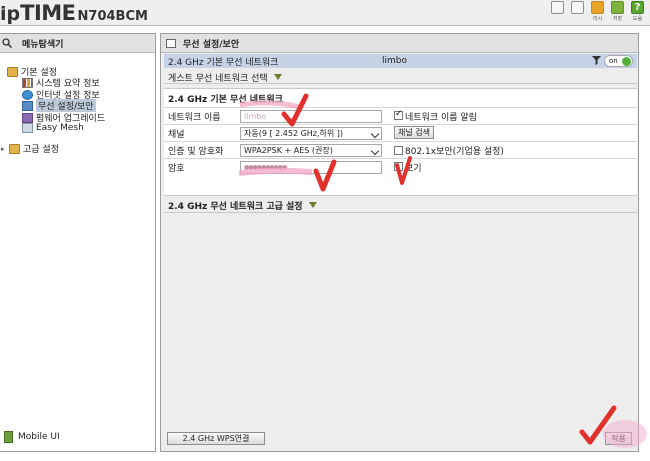 This screenshot has height=461, width=650. Describe the element at coordinates (413, 168) in the screenshot. I see `show-password-label: 보기` at that location.